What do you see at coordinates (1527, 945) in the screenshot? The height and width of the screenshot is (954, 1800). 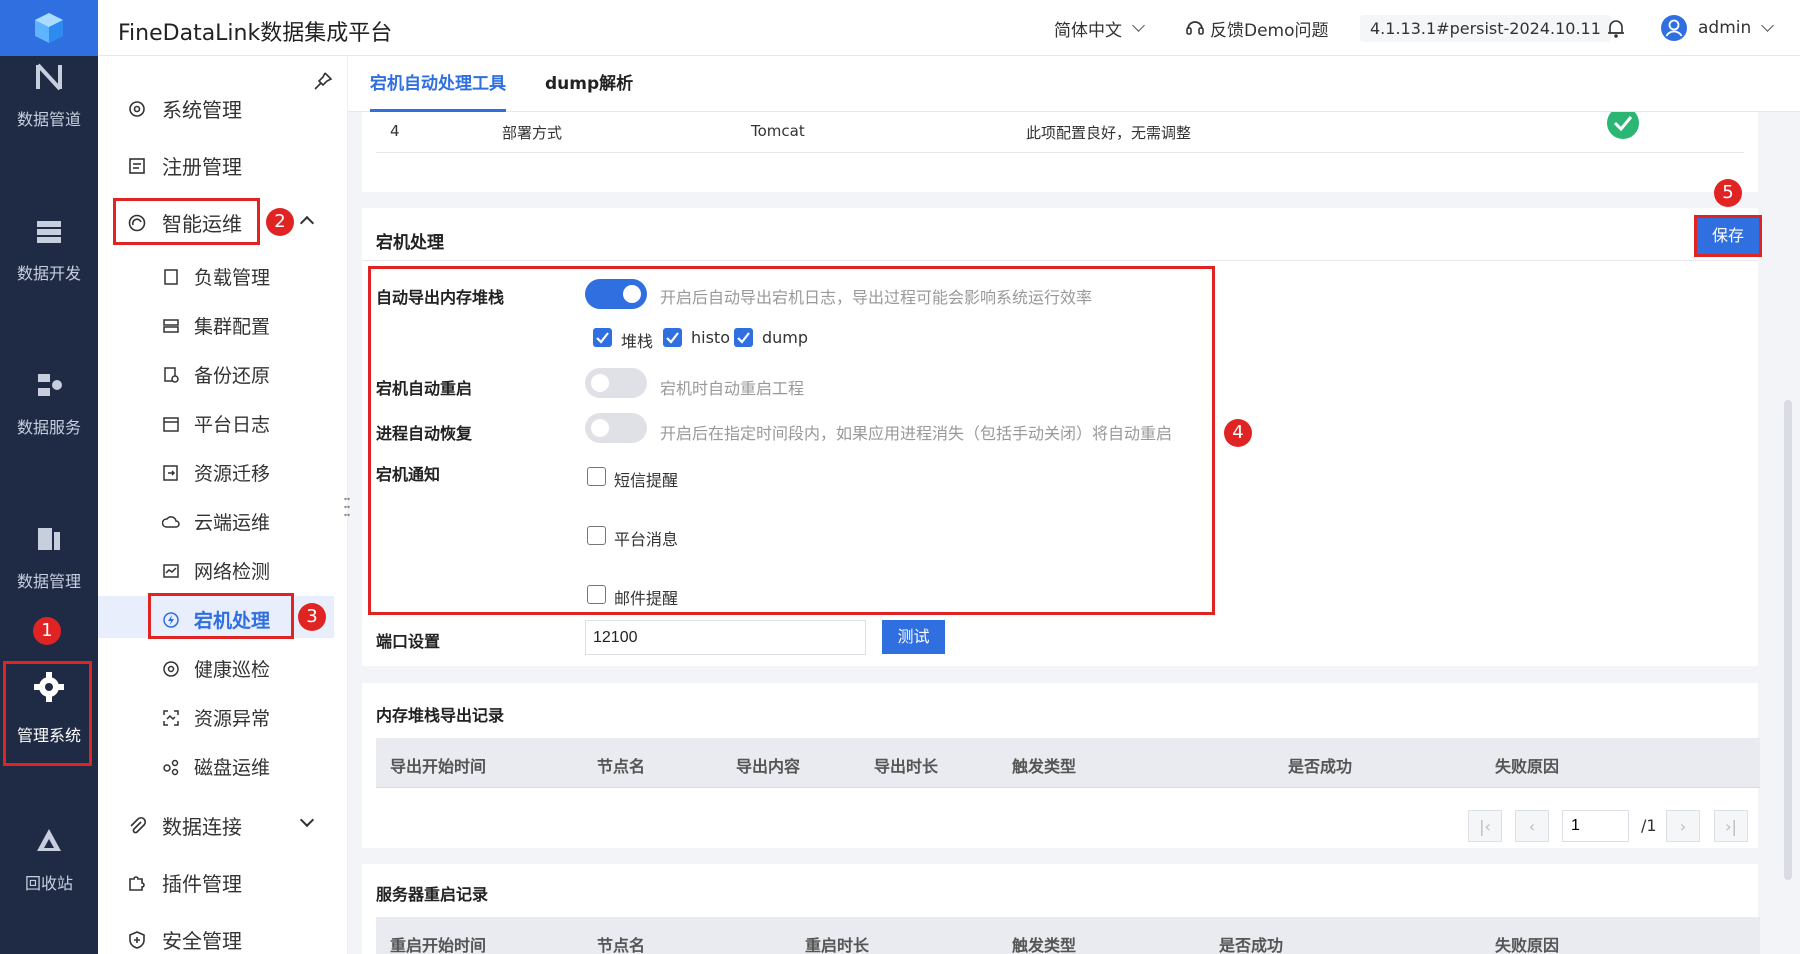 I see `col-header: 失败原因` at bounding box center [1527, 945].